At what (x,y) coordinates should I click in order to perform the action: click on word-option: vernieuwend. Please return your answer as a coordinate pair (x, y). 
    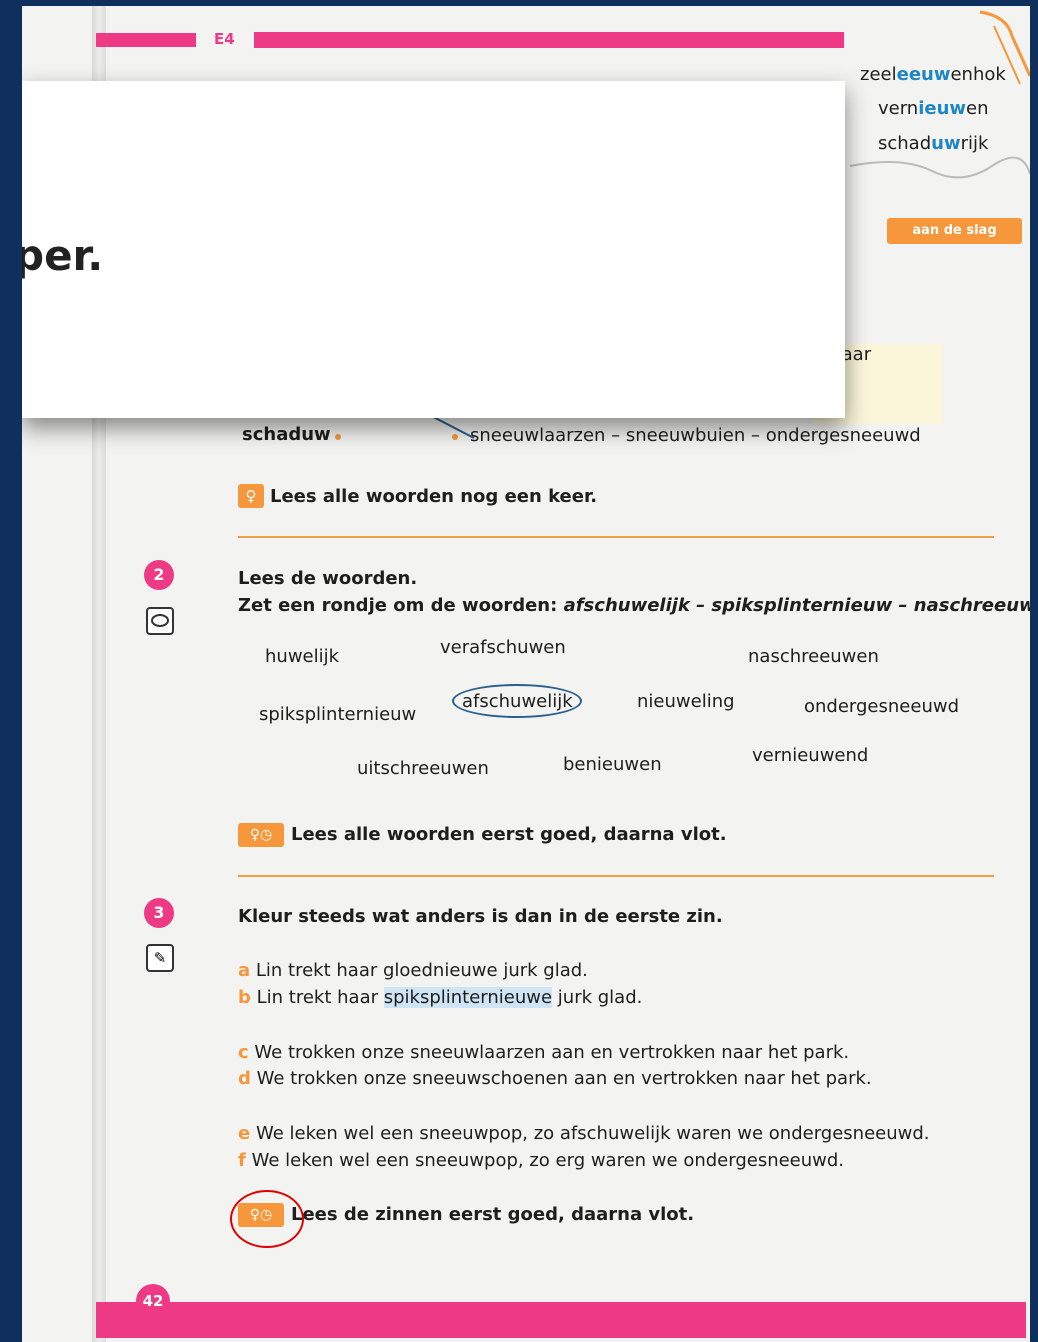
    Looking at the image, I should click on (810, 755).